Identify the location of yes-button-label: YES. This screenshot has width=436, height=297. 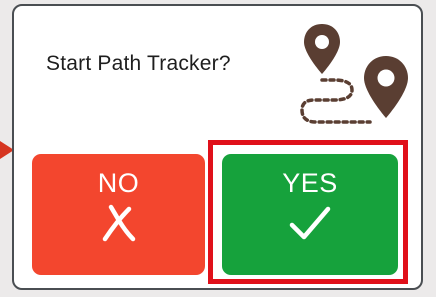
(310, 183).